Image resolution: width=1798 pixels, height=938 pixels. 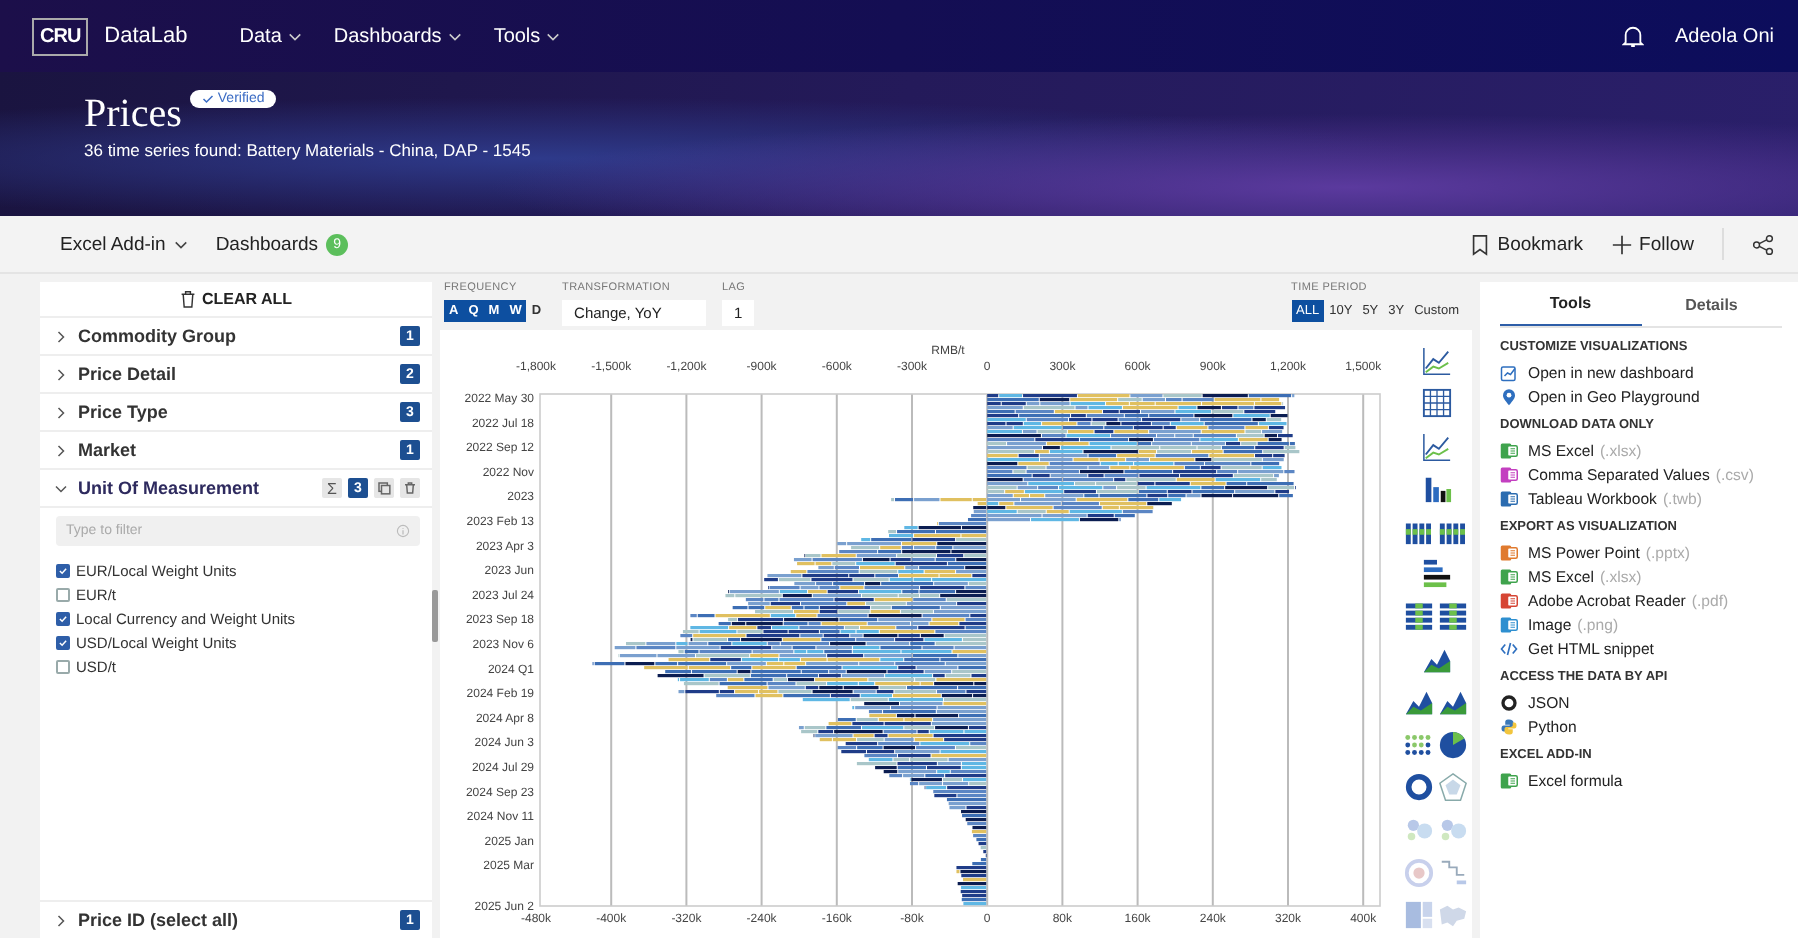 I want to click on bookmark-icon, so click(x=1479, y=244).